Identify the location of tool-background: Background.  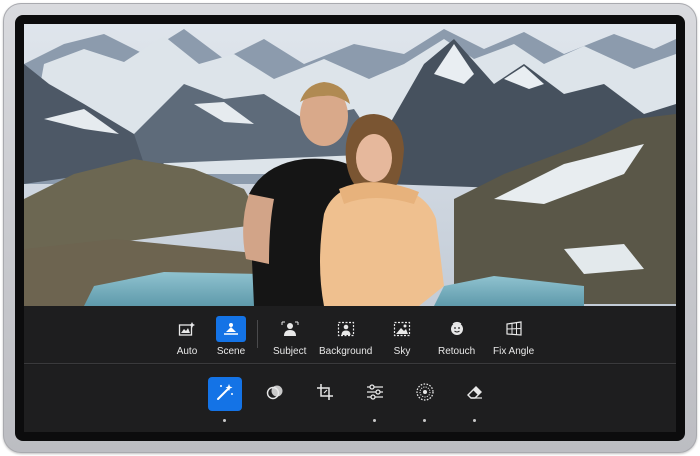
(345, 336).